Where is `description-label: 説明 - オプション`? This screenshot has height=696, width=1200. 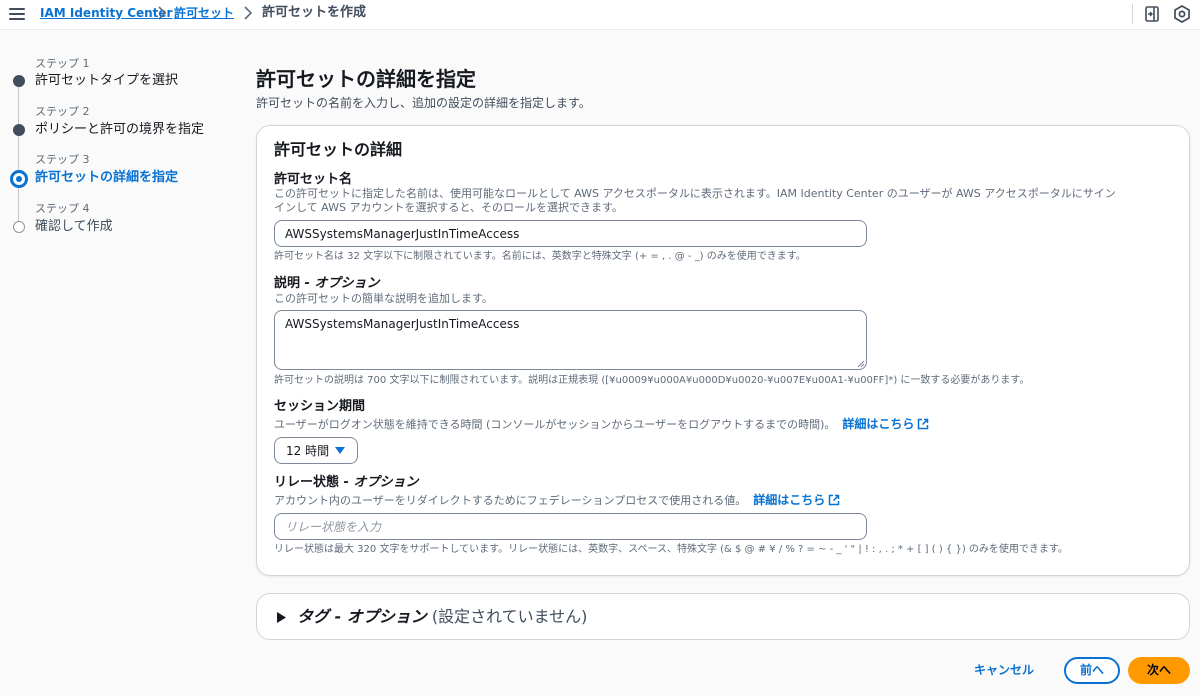
description-label: 説明 - オプション is located at coordinates (326, 284).